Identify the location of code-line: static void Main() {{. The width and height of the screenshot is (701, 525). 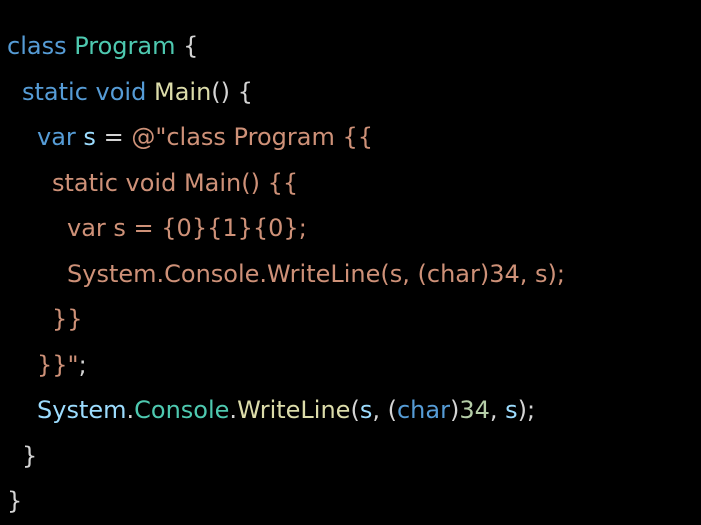
(286, 184).